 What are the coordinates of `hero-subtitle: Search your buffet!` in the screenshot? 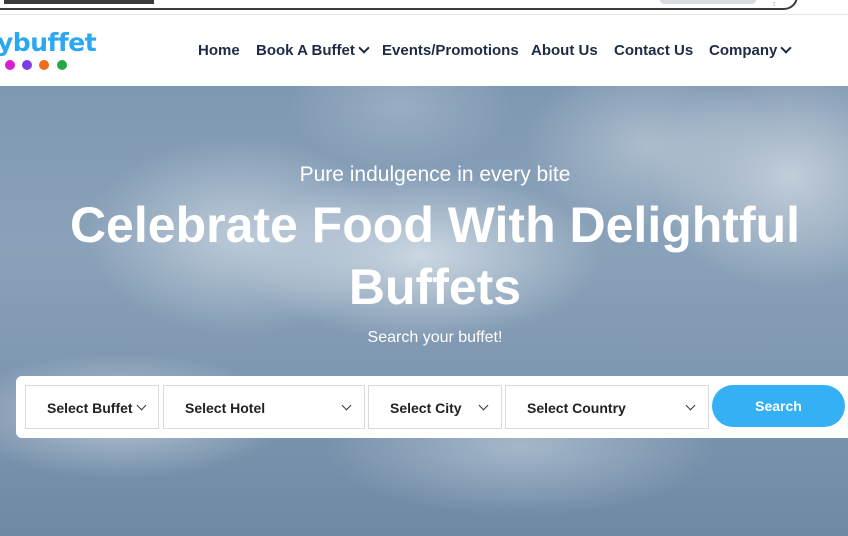 It's located at (435, 337).